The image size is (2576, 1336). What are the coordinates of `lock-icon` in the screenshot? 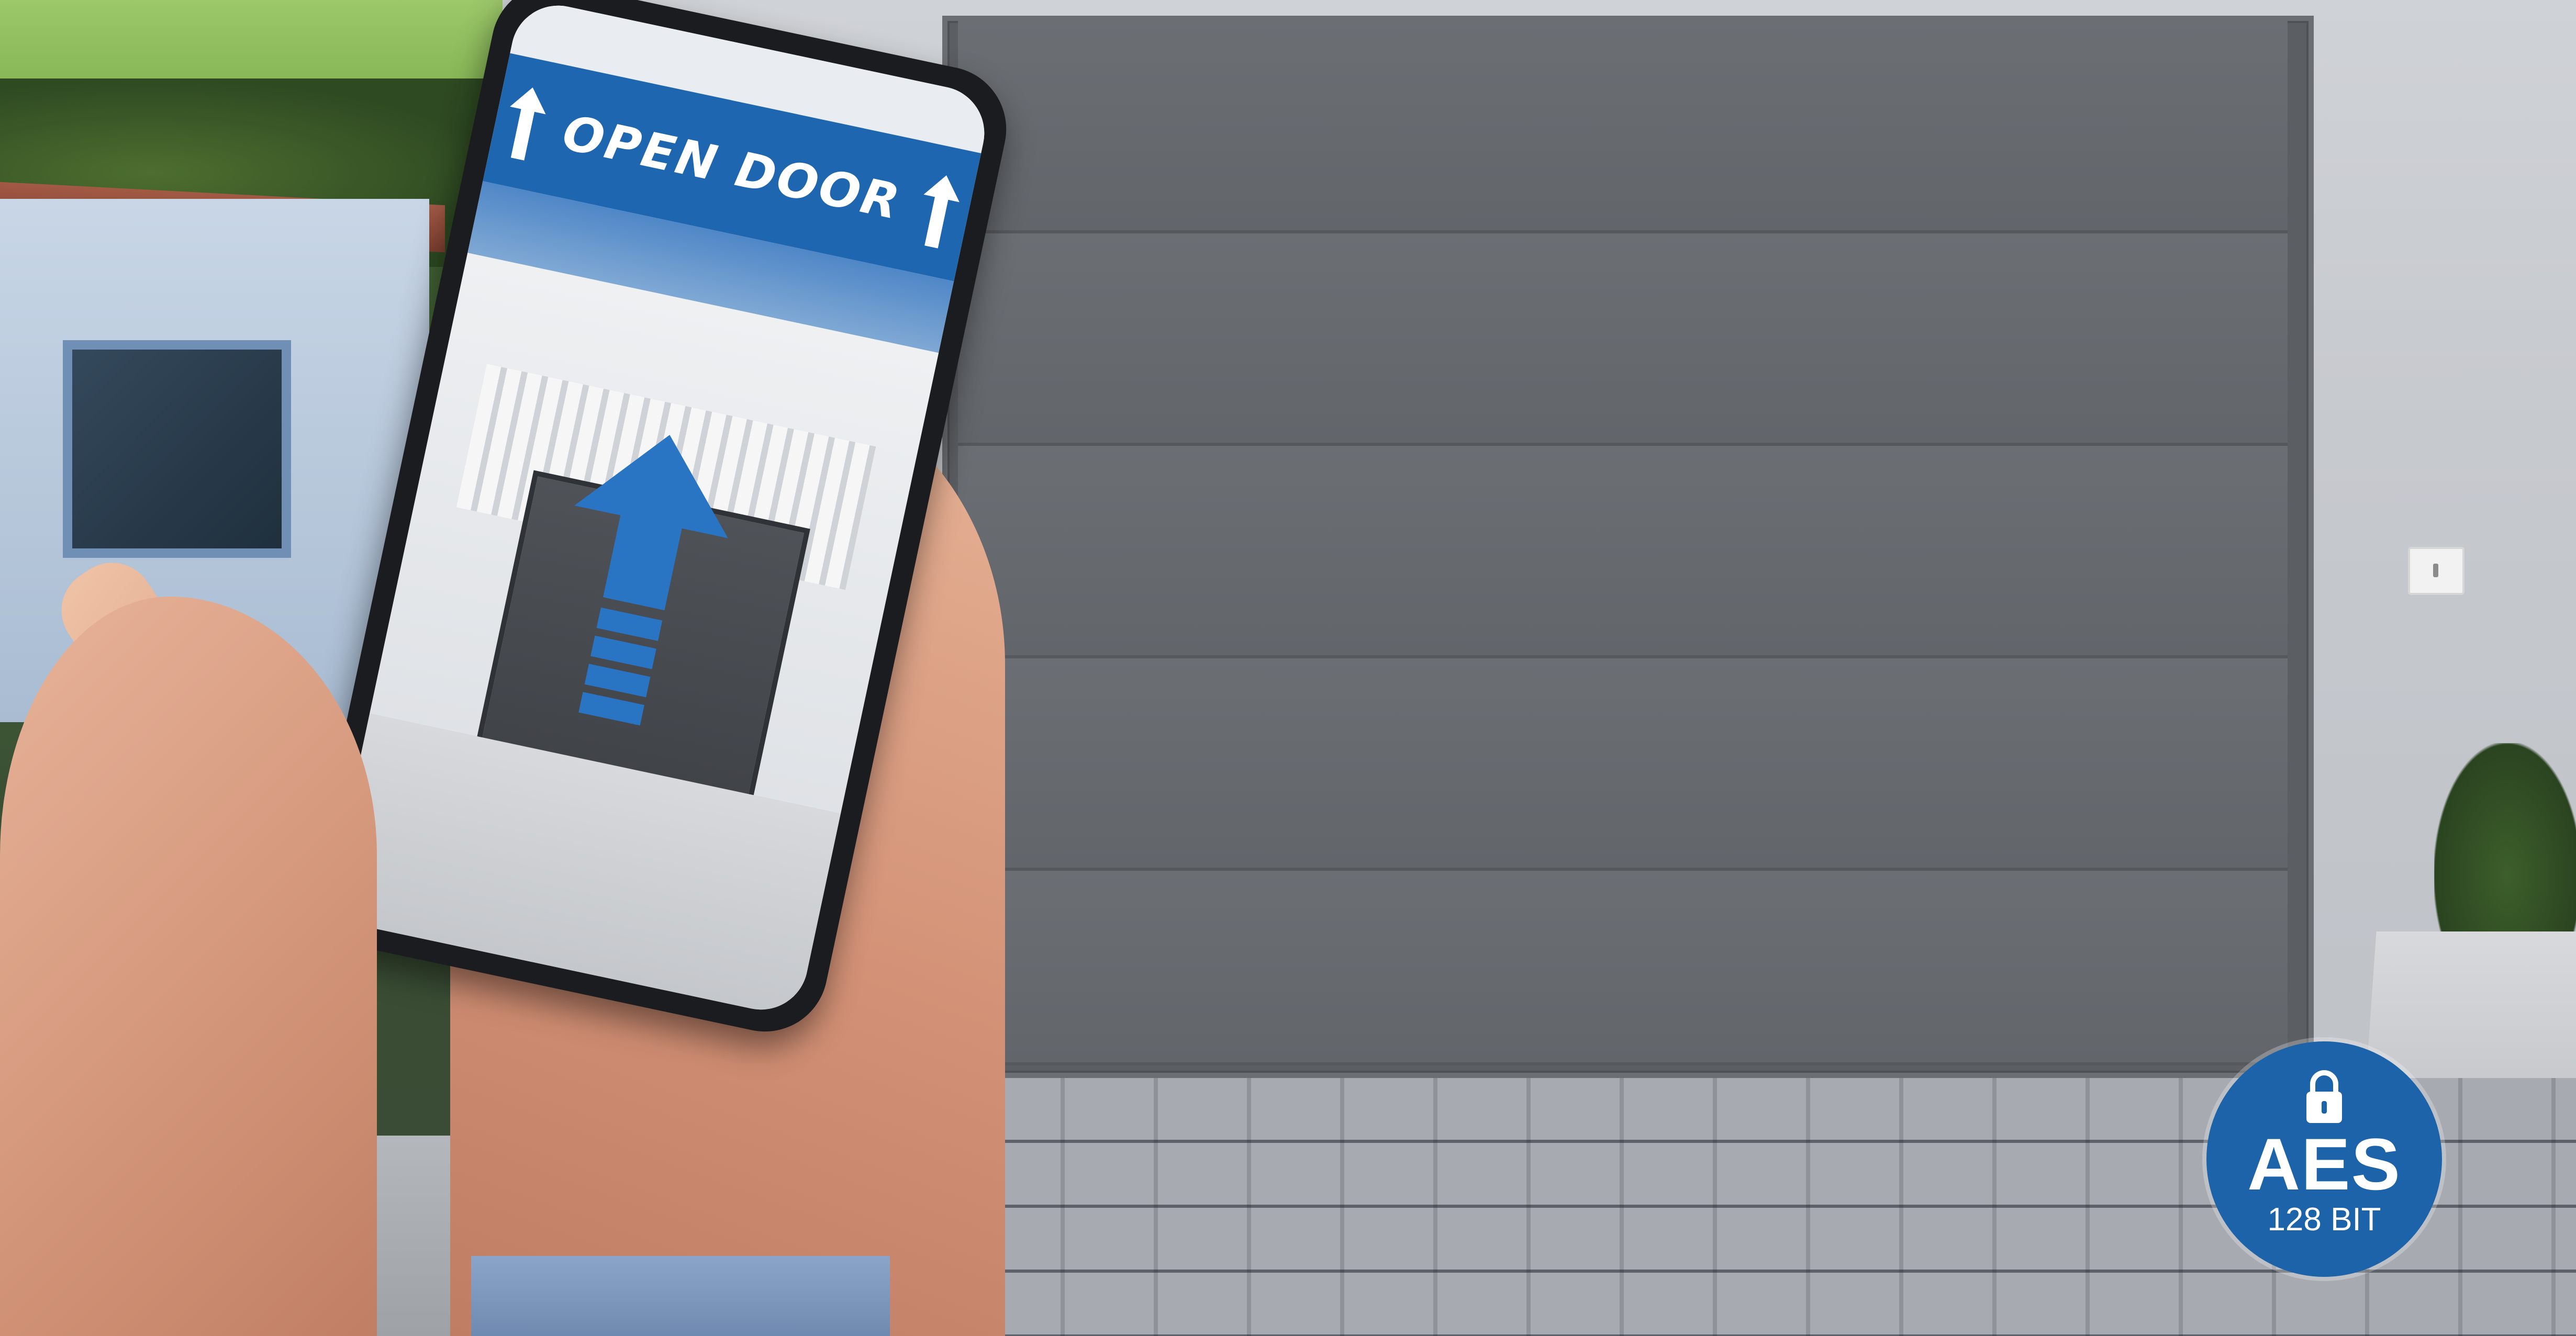 It's located at (2324, 1097).